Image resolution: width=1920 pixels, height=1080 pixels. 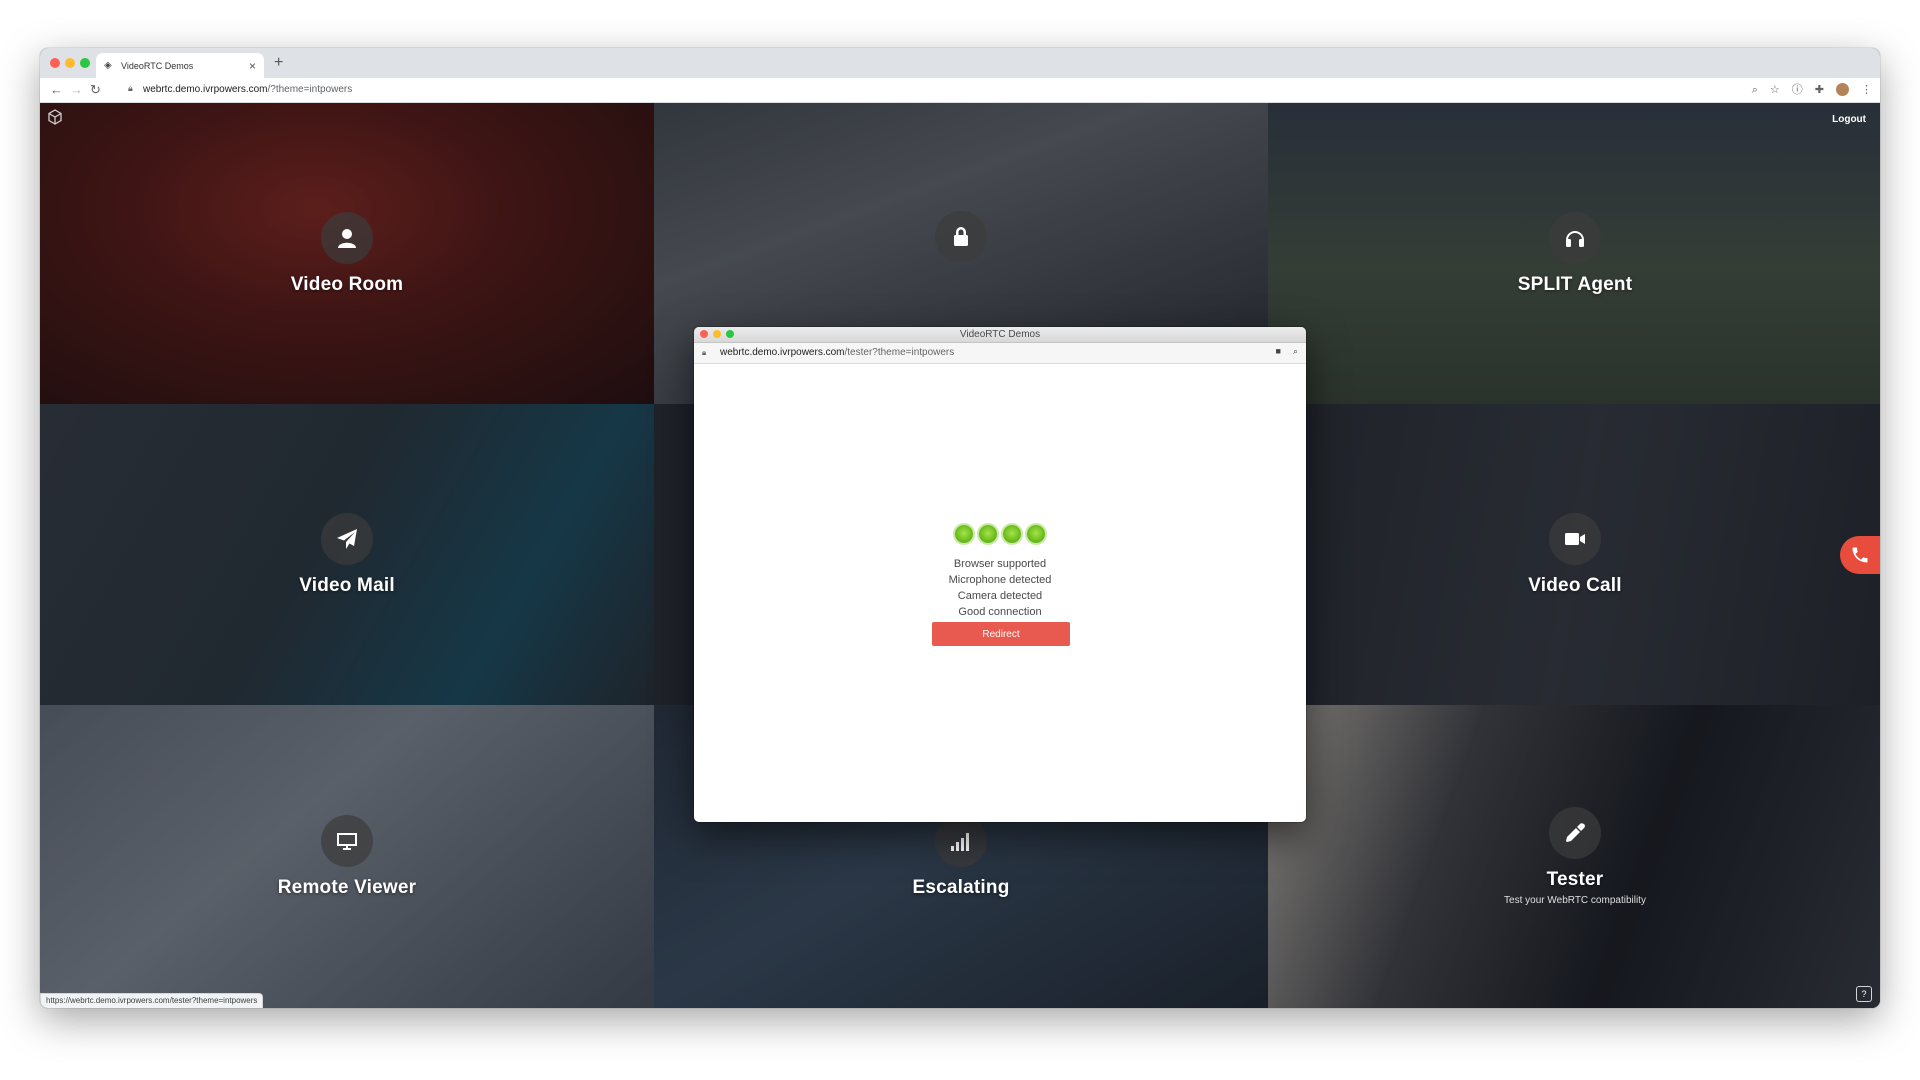 I want to click on tile-label: Escalating, so click(x=961, y=887).